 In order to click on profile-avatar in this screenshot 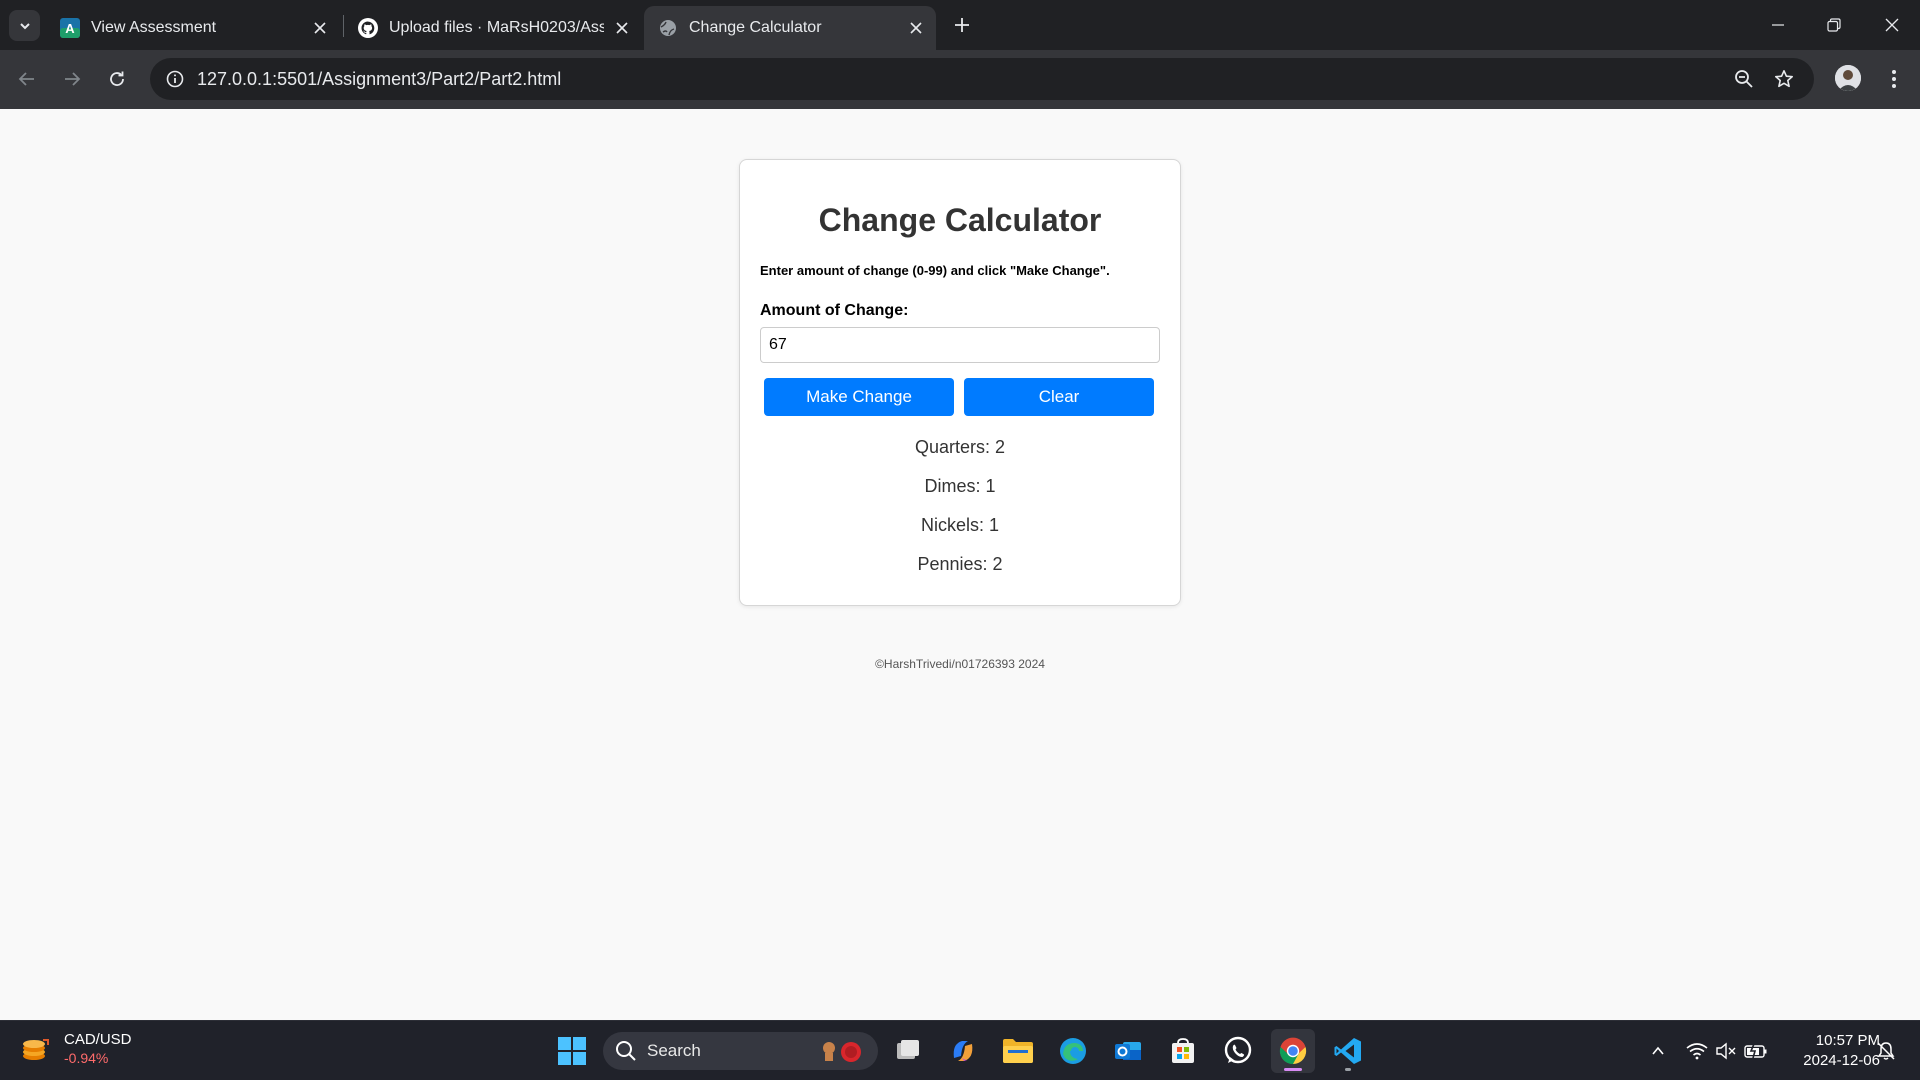, I will do `click(1848, 78)`.